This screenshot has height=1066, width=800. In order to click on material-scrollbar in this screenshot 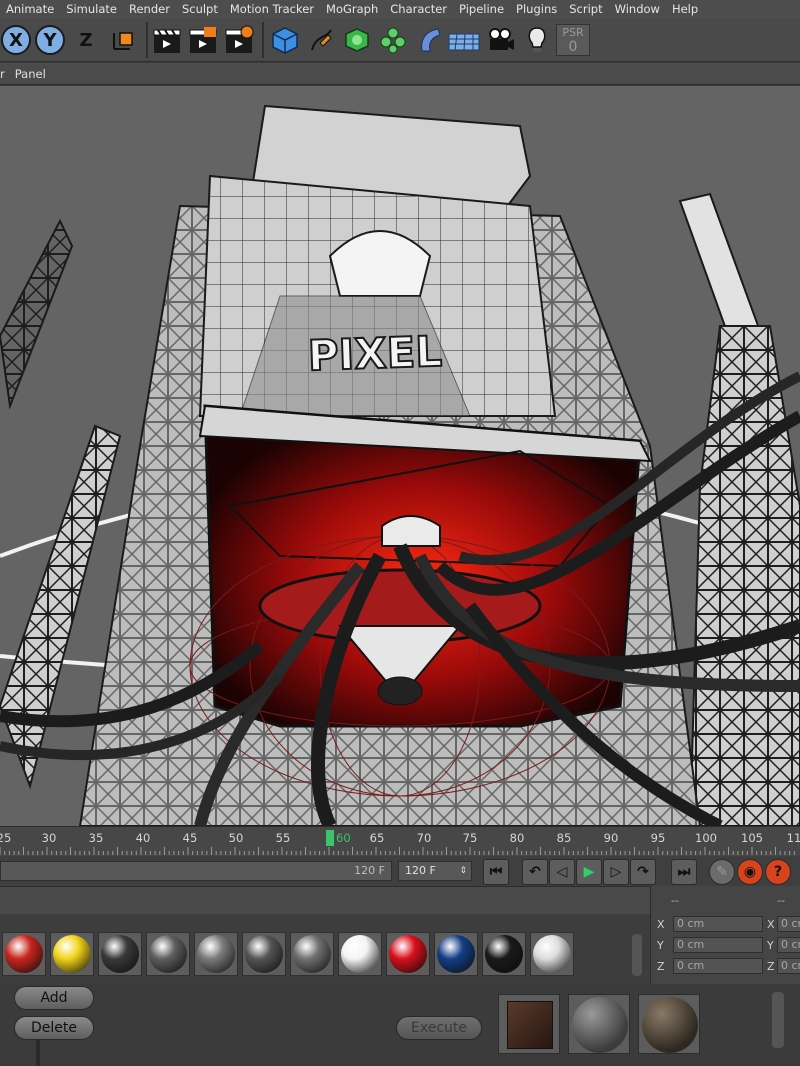, I will do `click(637, 955)`.